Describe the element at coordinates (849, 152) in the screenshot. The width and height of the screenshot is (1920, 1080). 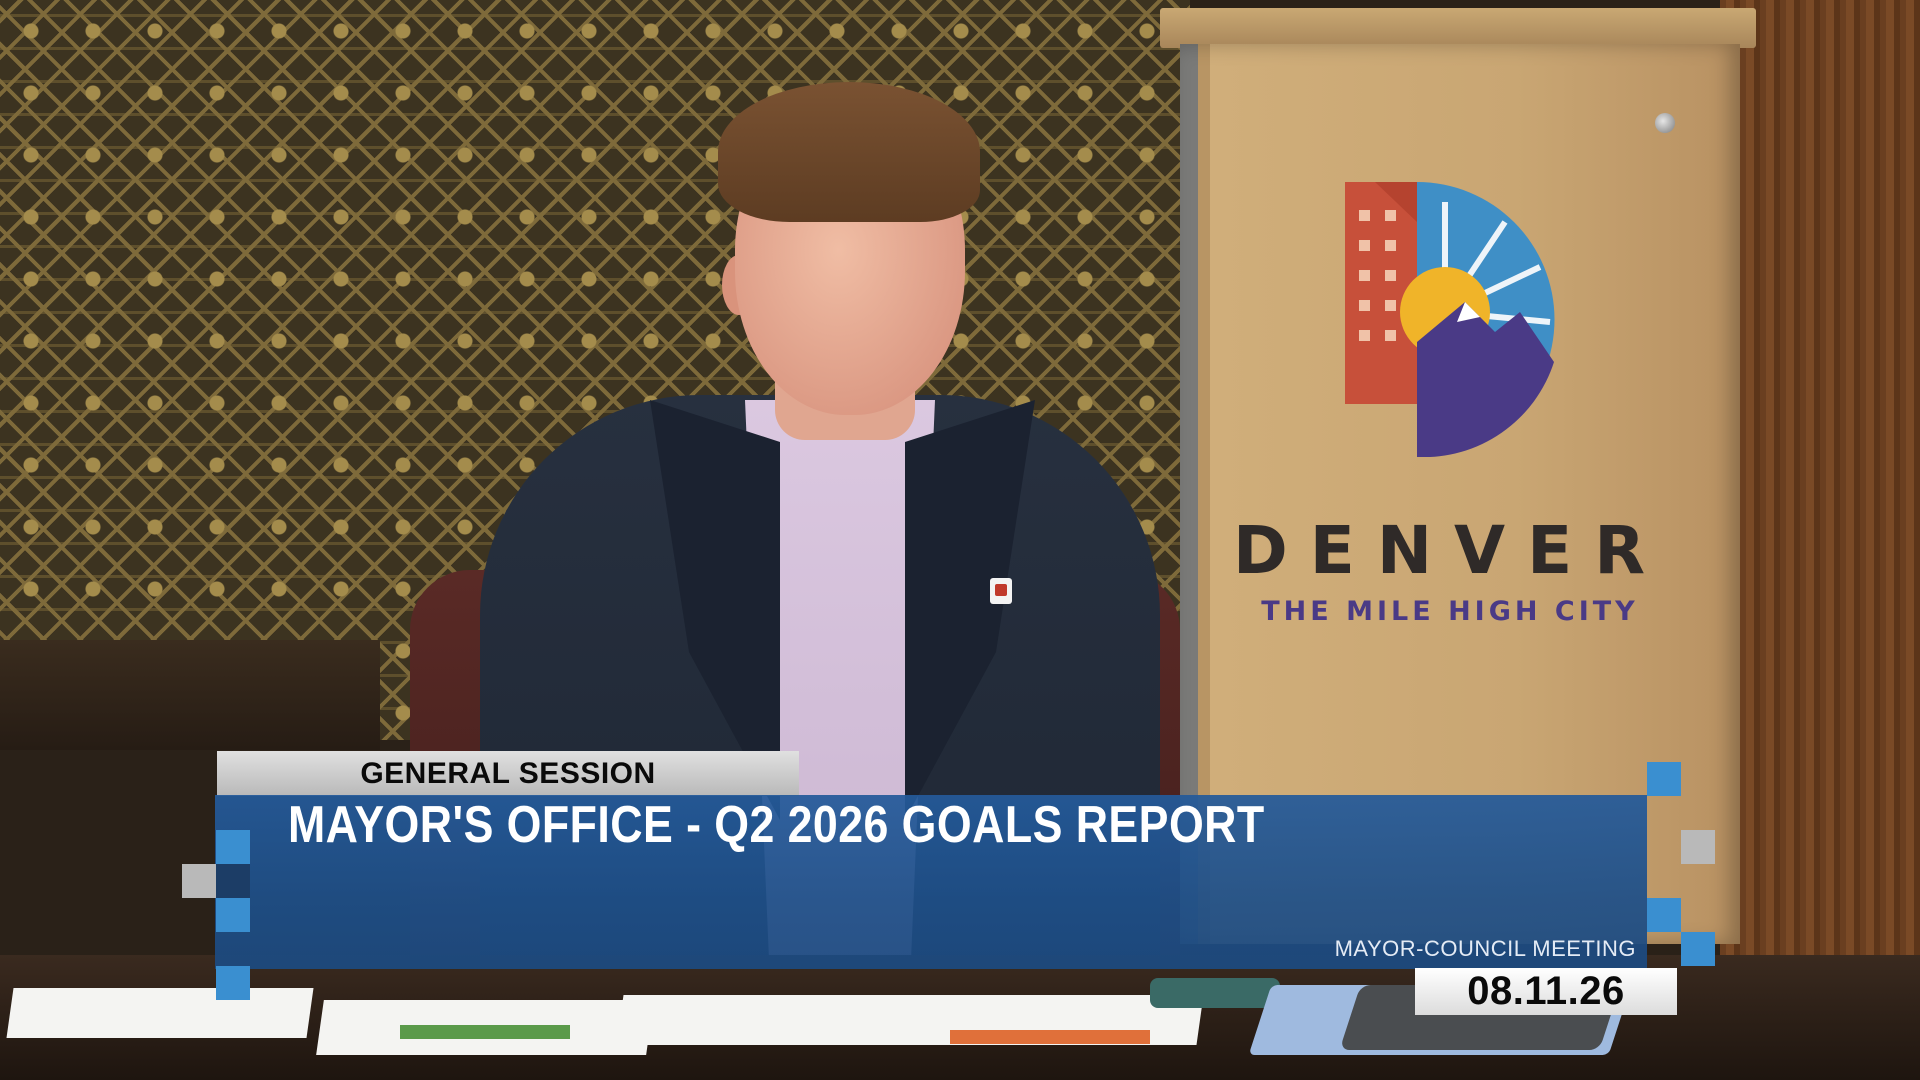
I see `speaker-hair` at that location.